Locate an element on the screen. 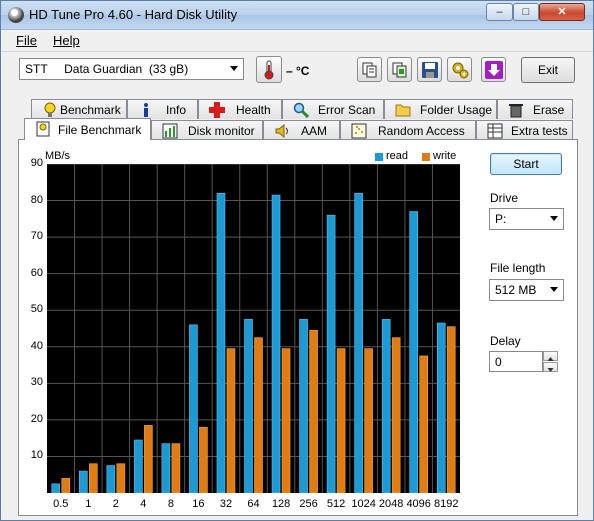 This screenshot has width=594, height=521. x-tick-label: 8192 is located at coordinates (446, 504).